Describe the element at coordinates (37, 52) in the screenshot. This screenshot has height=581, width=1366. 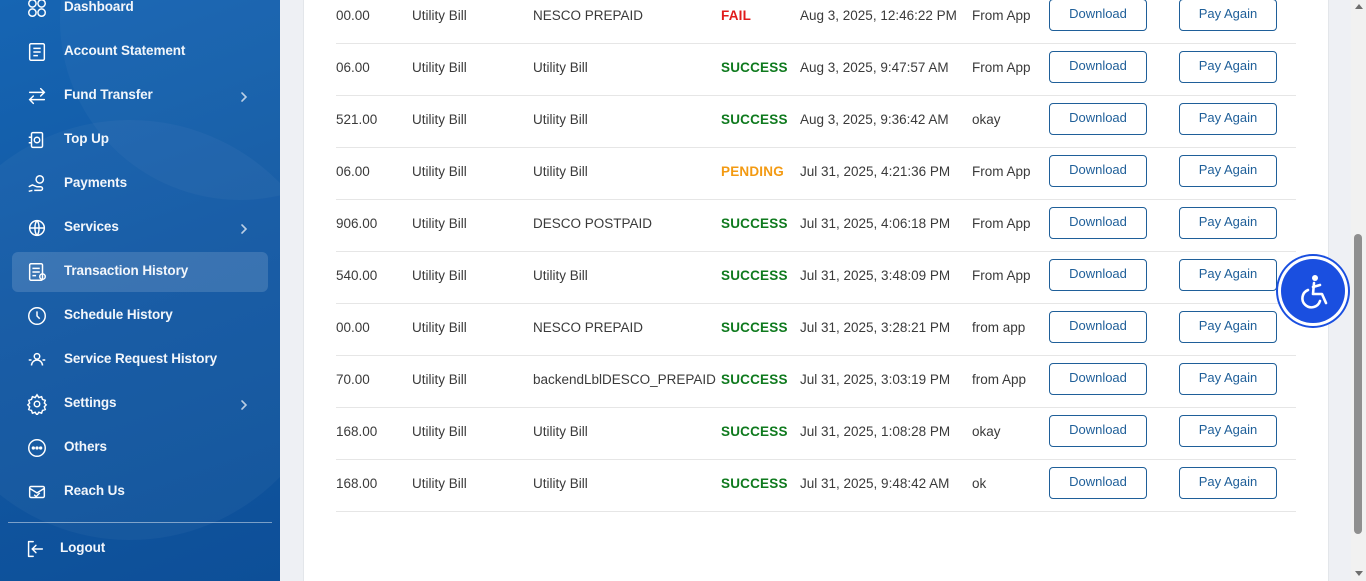
I see `account-statement-icon` at that location.